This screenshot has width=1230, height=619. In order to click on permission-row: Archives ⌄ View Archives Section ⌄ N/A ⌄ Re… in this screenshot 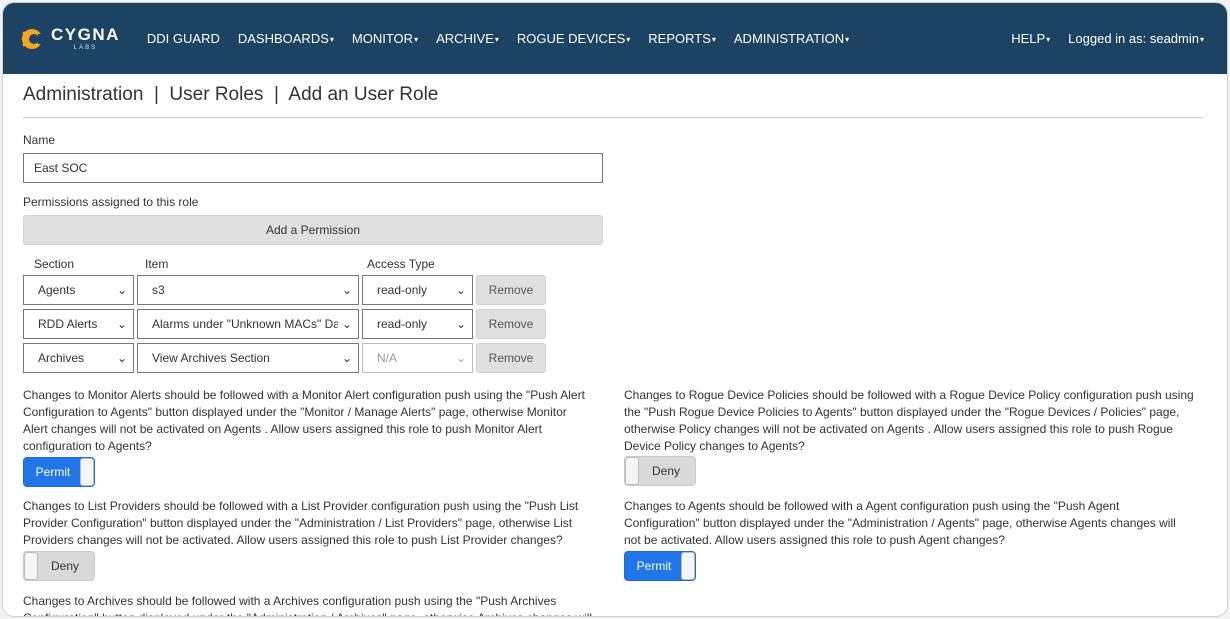, I will do `click(613, 358)`.